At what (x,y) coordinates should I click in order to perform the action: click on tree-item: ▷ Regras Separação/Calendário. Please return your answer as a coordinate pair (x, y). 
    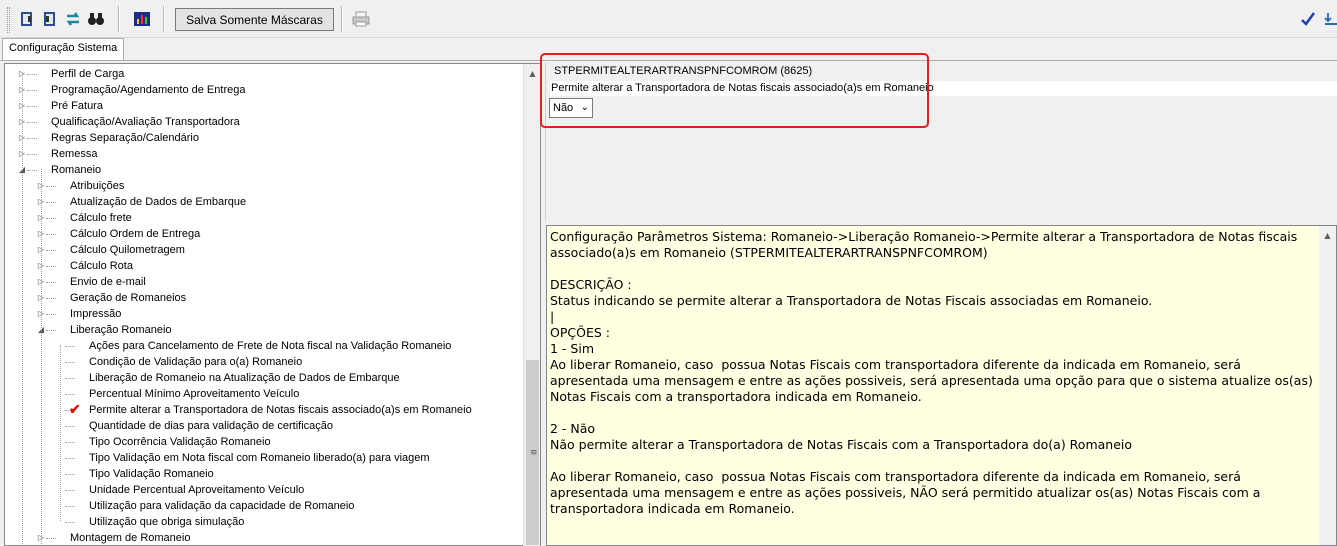
    Looking at the image, I should click on (264, 138).